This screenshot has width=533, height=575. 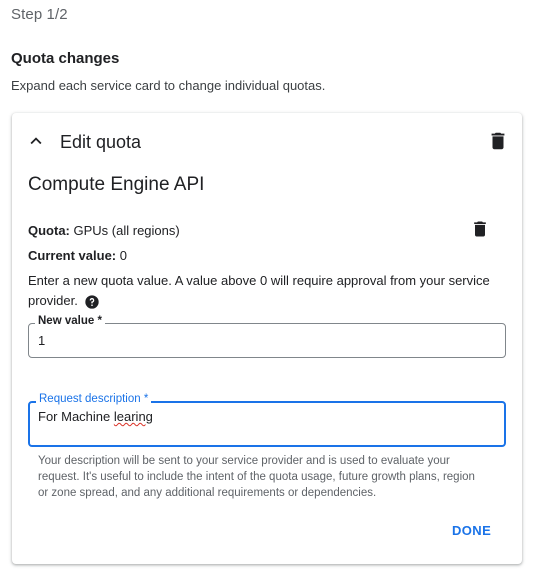 What do you see at coordinates (258, 416) in the screenshot?
I see `request-description-input: For Machine learing` at bounding box center [258, 416].